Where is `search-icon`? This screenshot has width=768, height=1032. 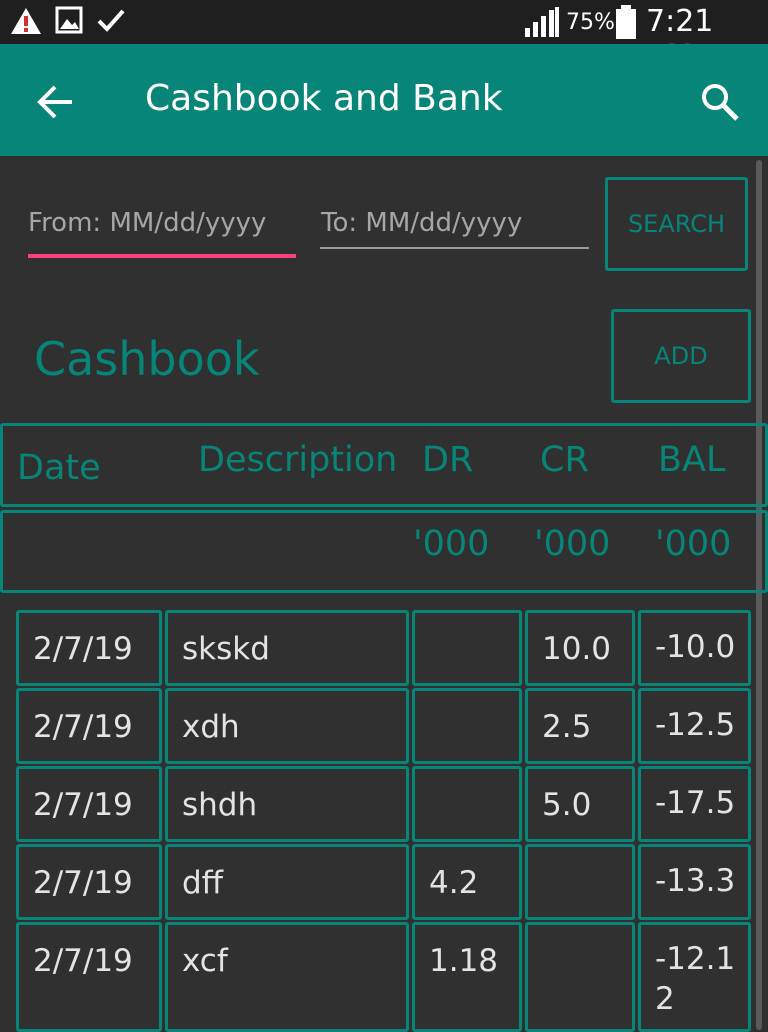 search-icon is located at coordinates (720, 102).